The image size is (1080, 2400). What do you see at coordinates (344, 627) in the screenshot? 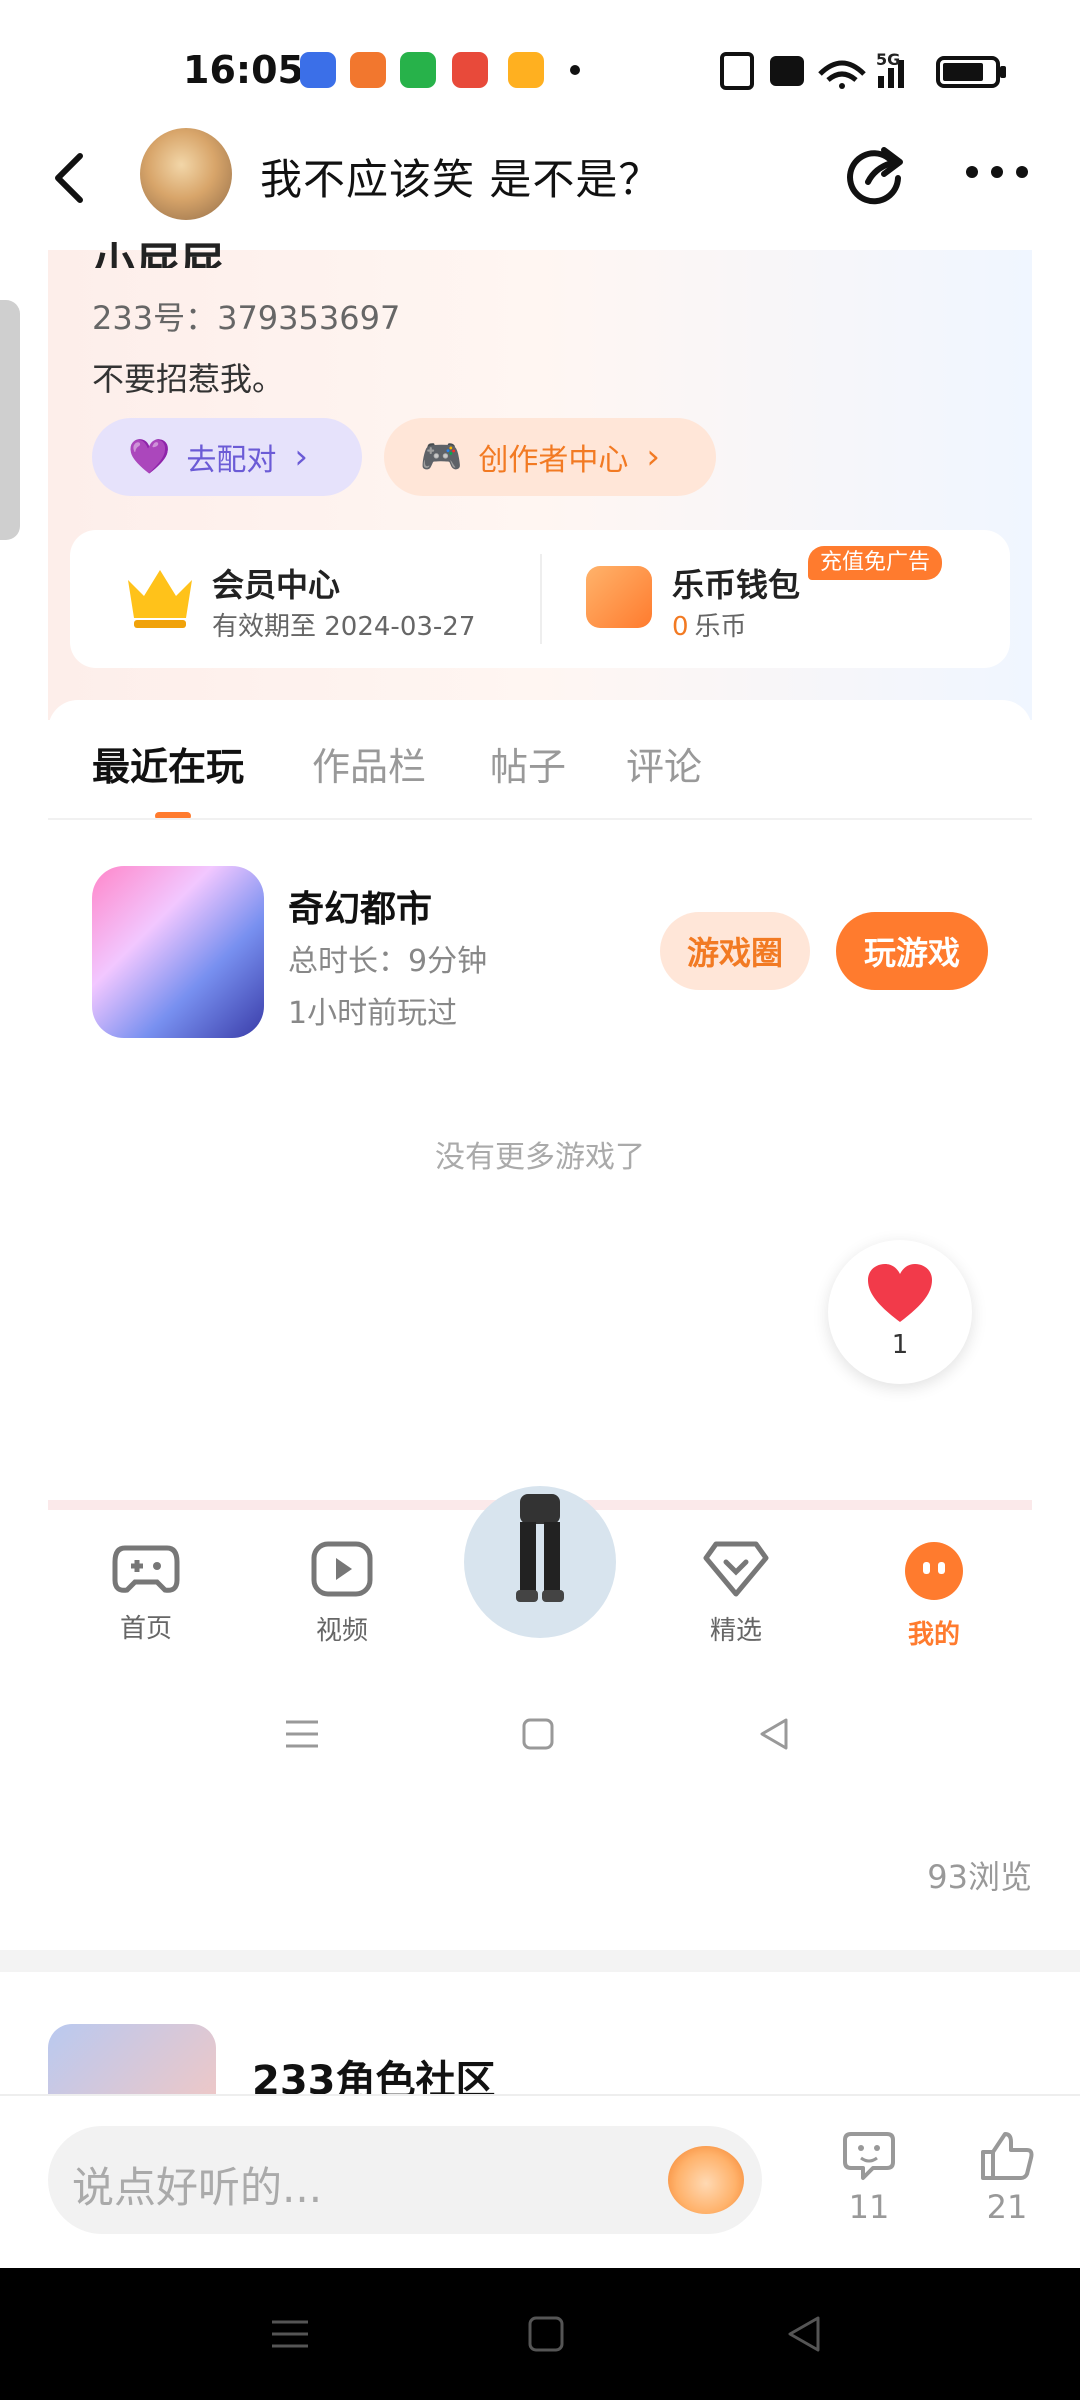
I see `membership-expiry: 有效期至 2024-03-27` at bounding box center [344, 627].